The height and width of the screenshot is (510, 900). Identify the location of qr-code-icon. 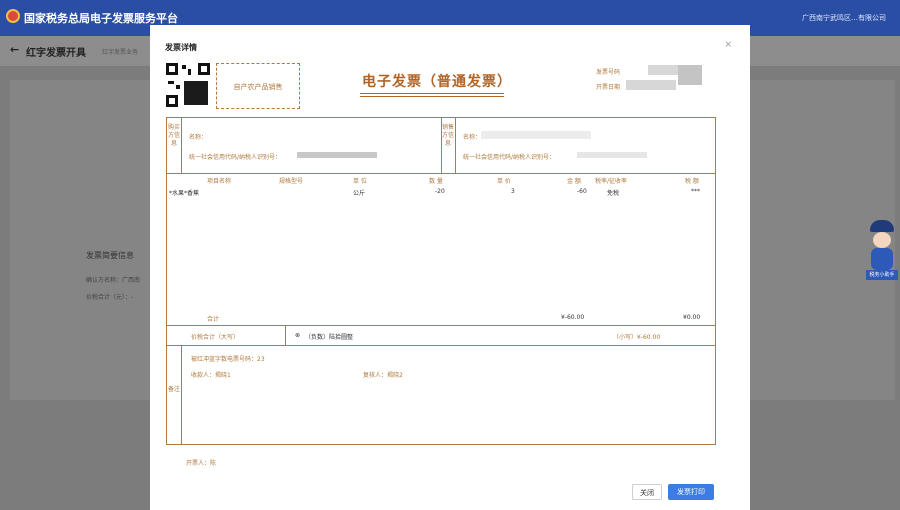
(188, 85).